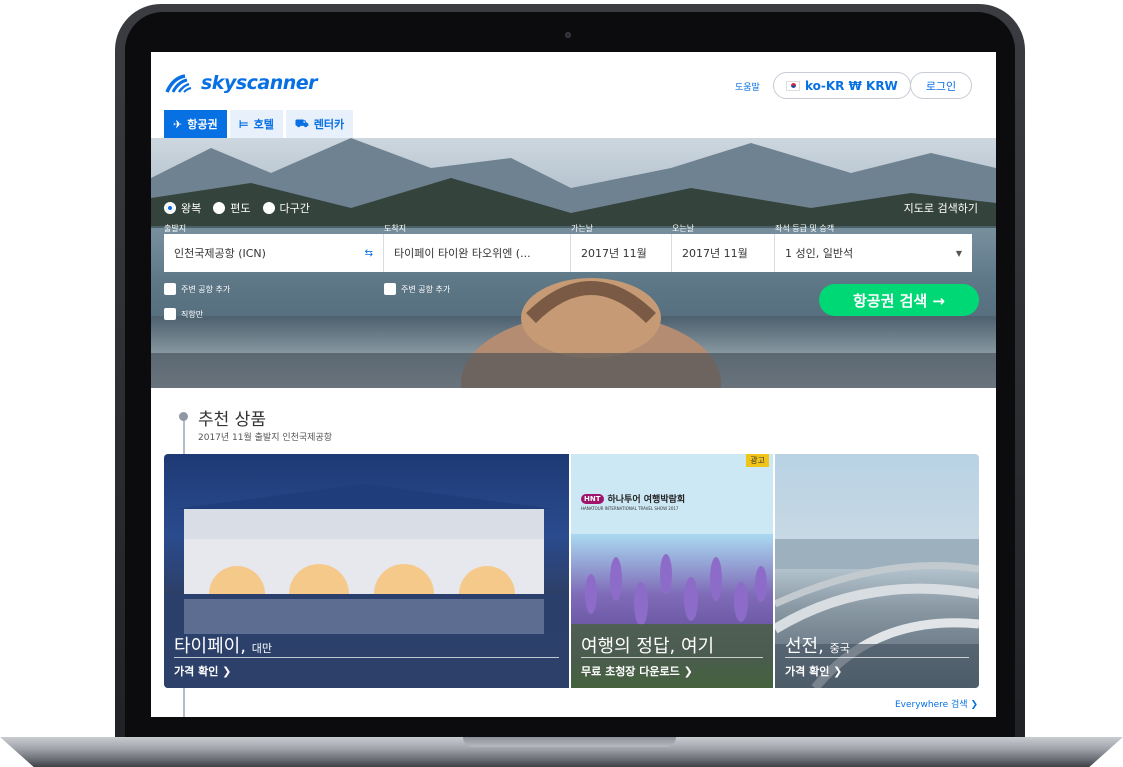 Image resolution: width=1123 pixels, height=767 pixels. I want to click on everywhere-search-link: Everywhere 검색 ❯, so click(936, 703).